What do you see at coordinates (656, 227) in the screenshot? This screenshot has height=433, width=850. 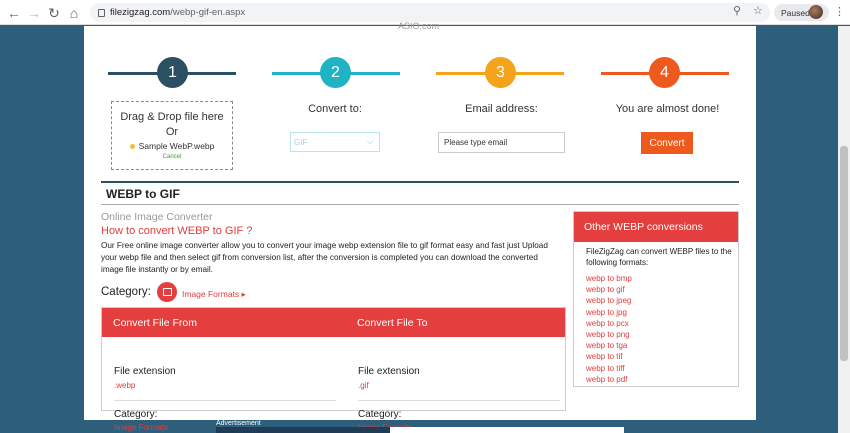 I see `other-conversions-title: Other WEBP conversions` at bounding box center [656, 227].